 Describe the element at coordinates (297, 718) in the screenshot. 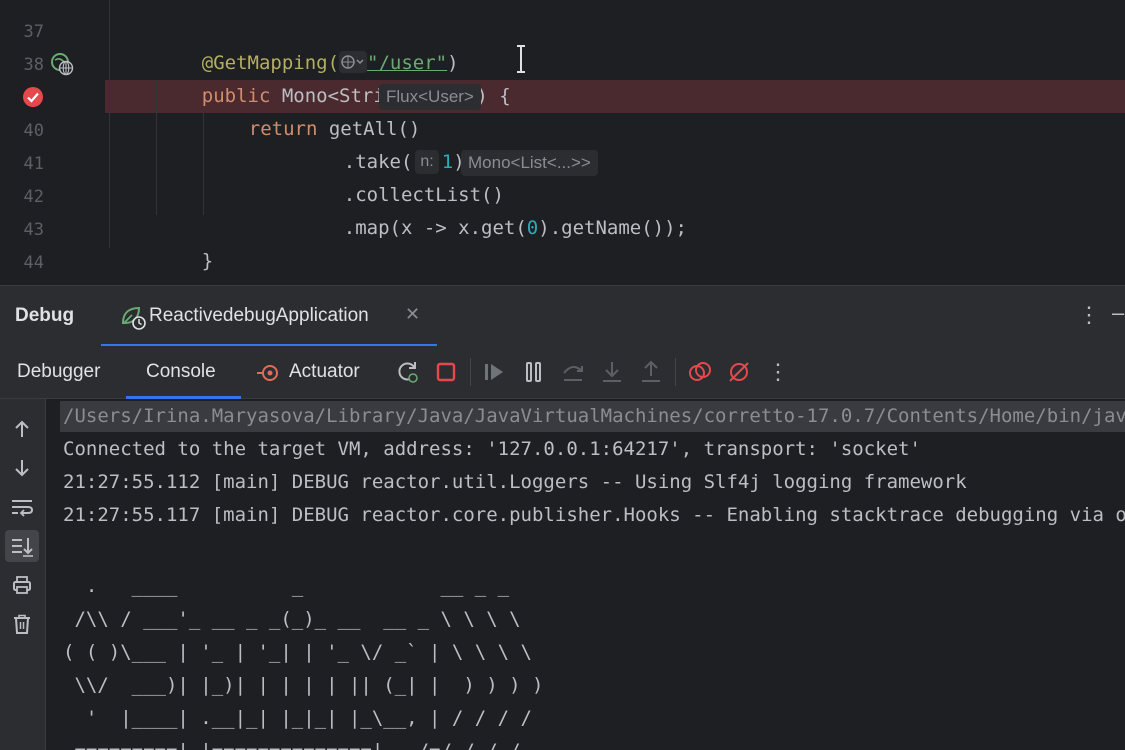

I see `spring-banner-line: ' |____| .__|_| |_|_| |_\__, | / / / /` at that location.